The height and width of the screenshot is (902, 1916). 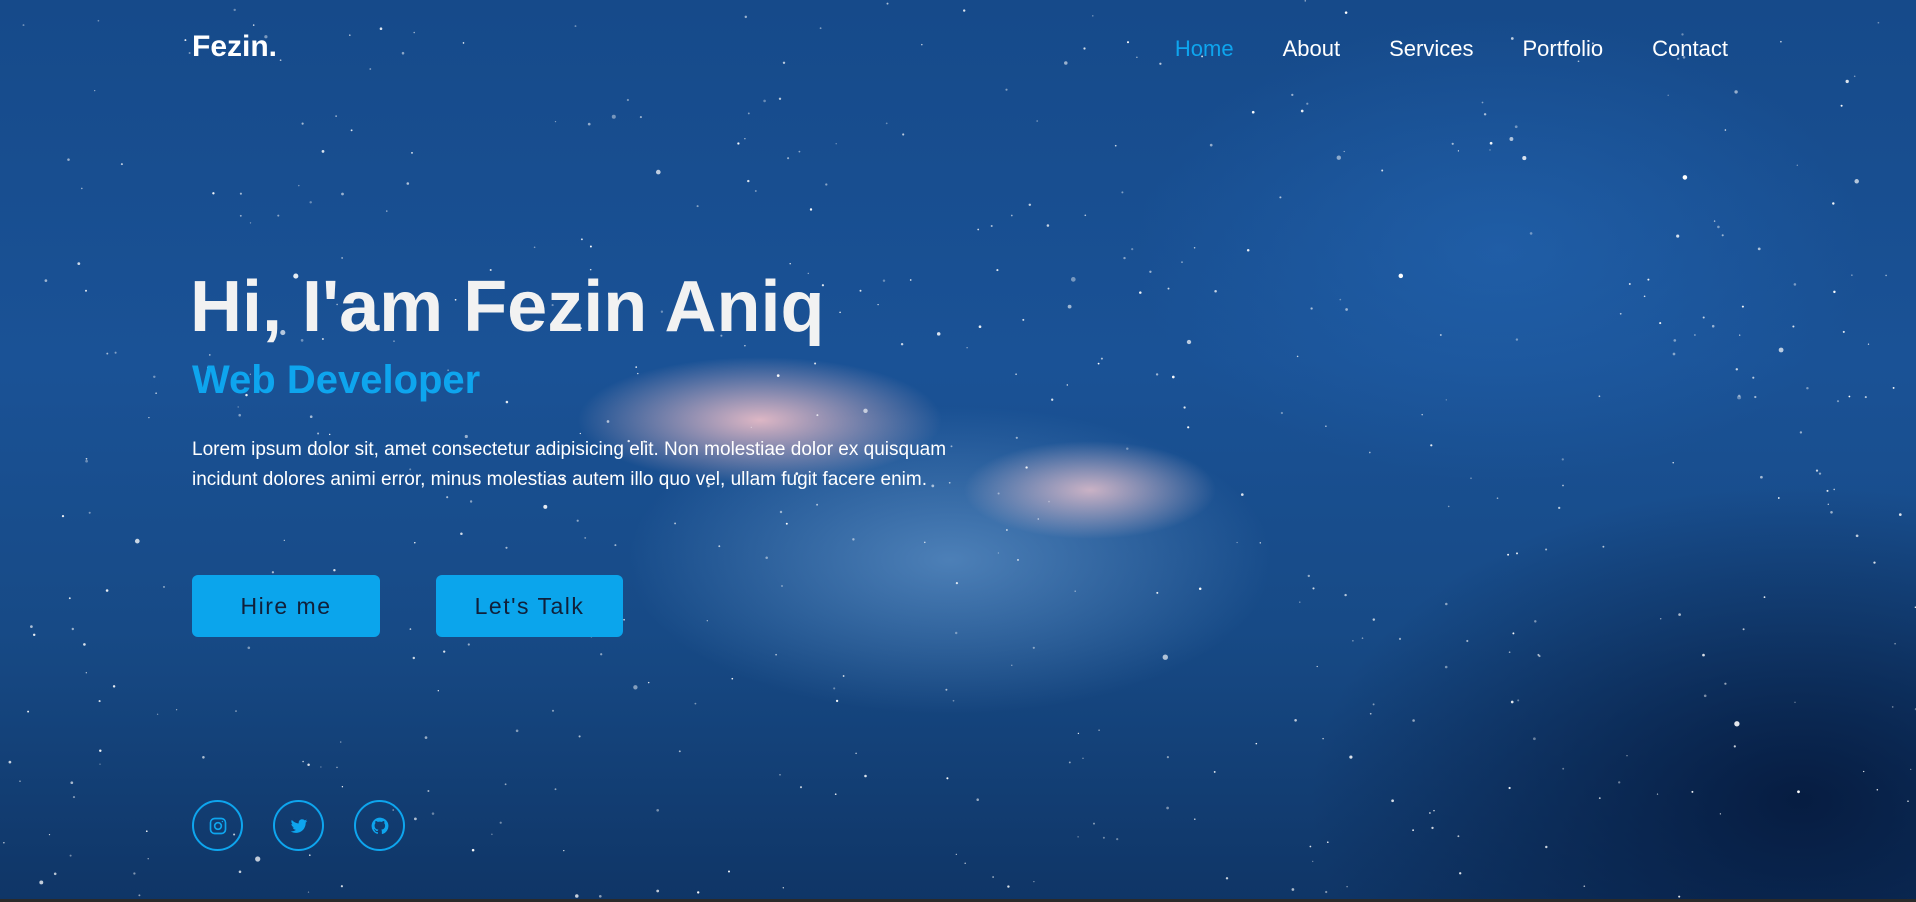 I want to click on nav-menu: Home About Services Portfolio Contact, so click(x=1427, y=49).